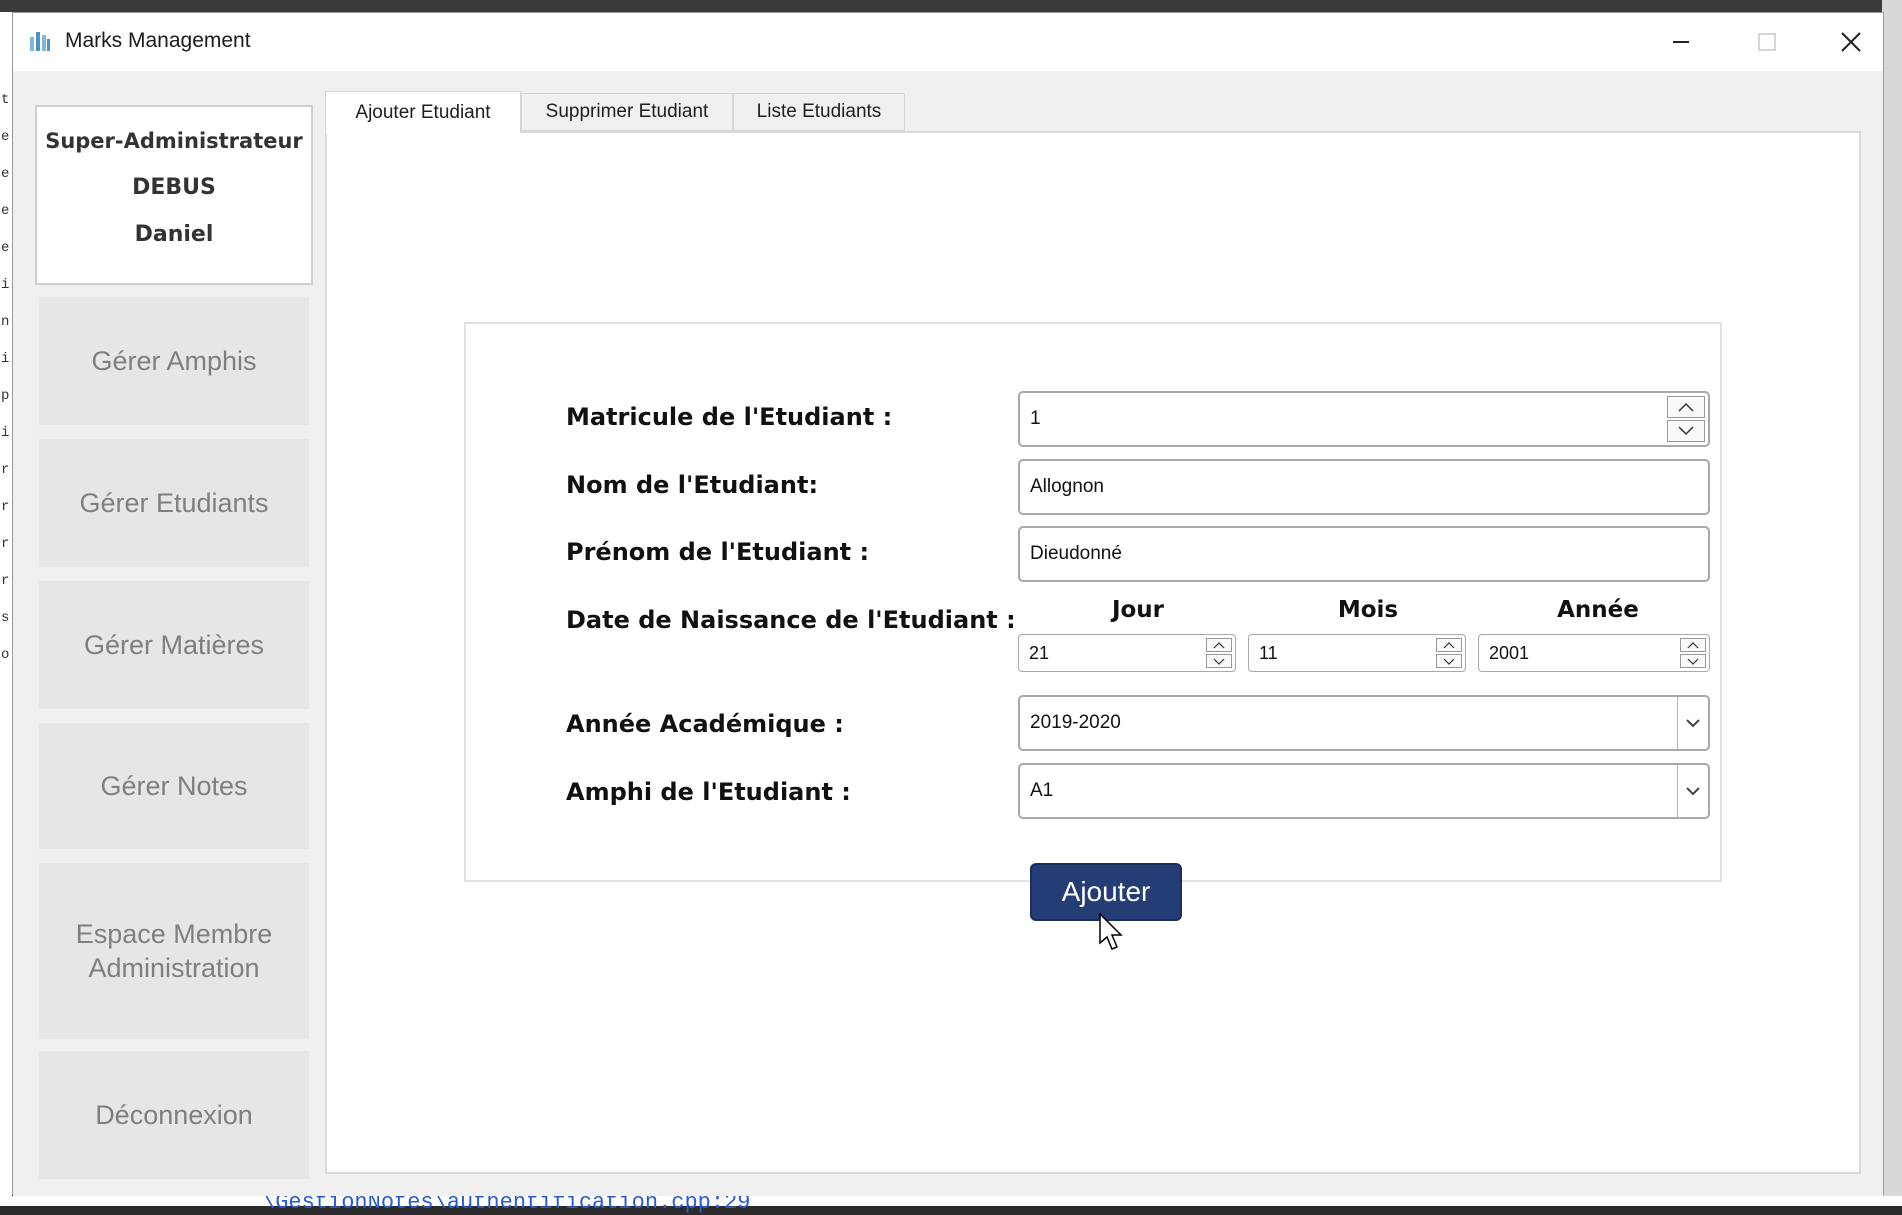  I want to click on sidebar-item-gerer-notes: Gérer Notes, so click(174, 786).